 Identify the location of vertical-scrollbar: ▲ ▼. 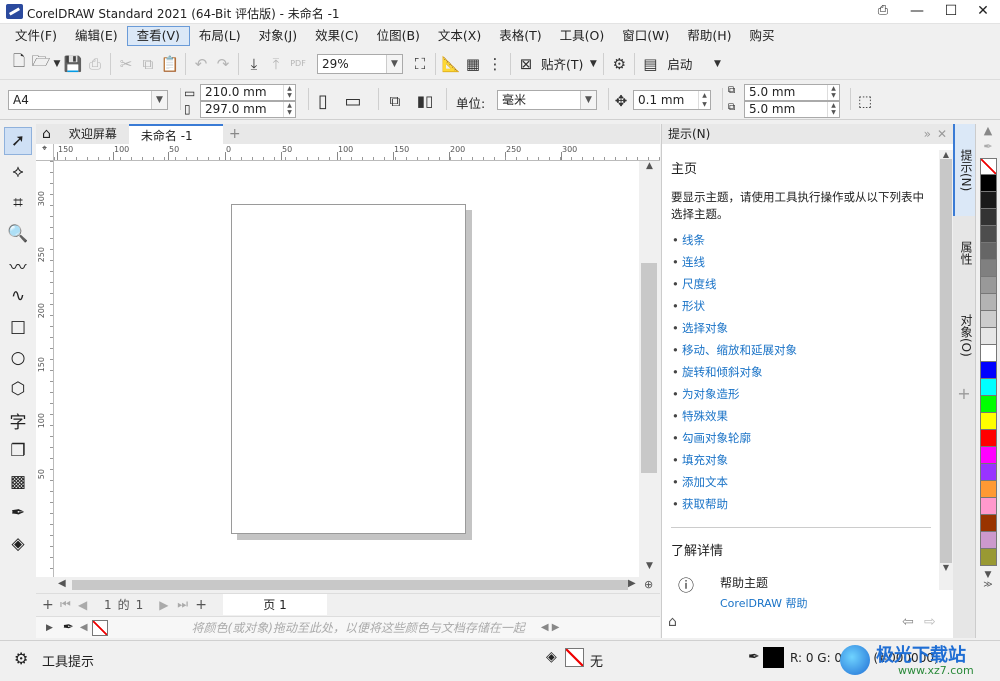
(649, 369).